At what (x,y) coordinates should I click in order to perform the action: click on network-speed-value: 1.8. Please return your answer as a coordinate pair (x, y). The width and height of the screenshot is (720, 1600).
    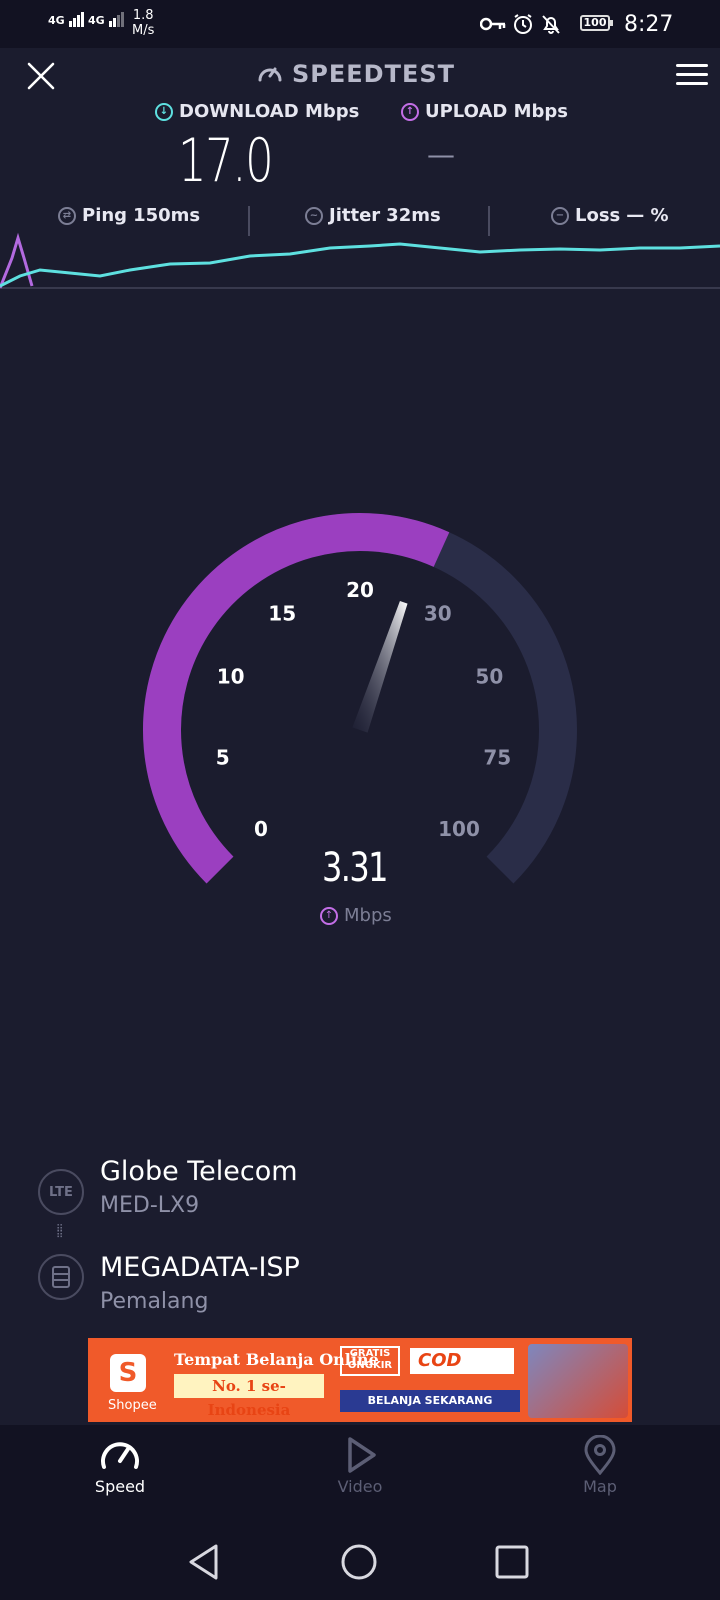
    Looking at the image, I should click on (143, 15).